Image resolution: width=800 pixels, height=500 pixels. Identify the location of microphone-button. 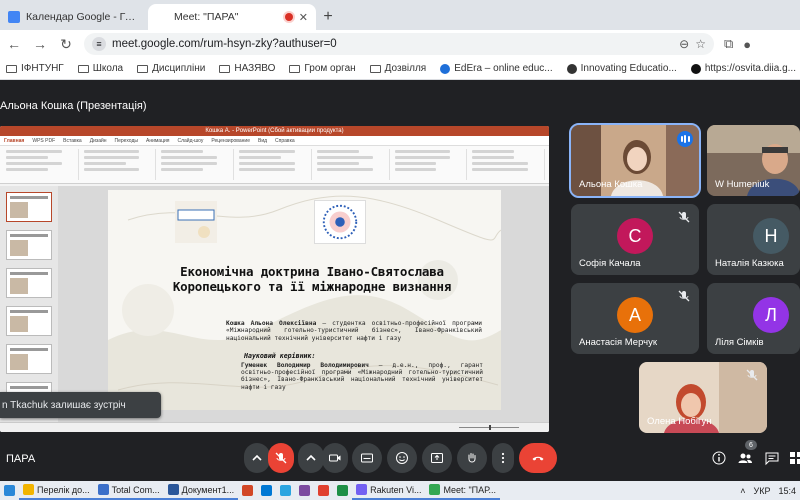
(281, 458).